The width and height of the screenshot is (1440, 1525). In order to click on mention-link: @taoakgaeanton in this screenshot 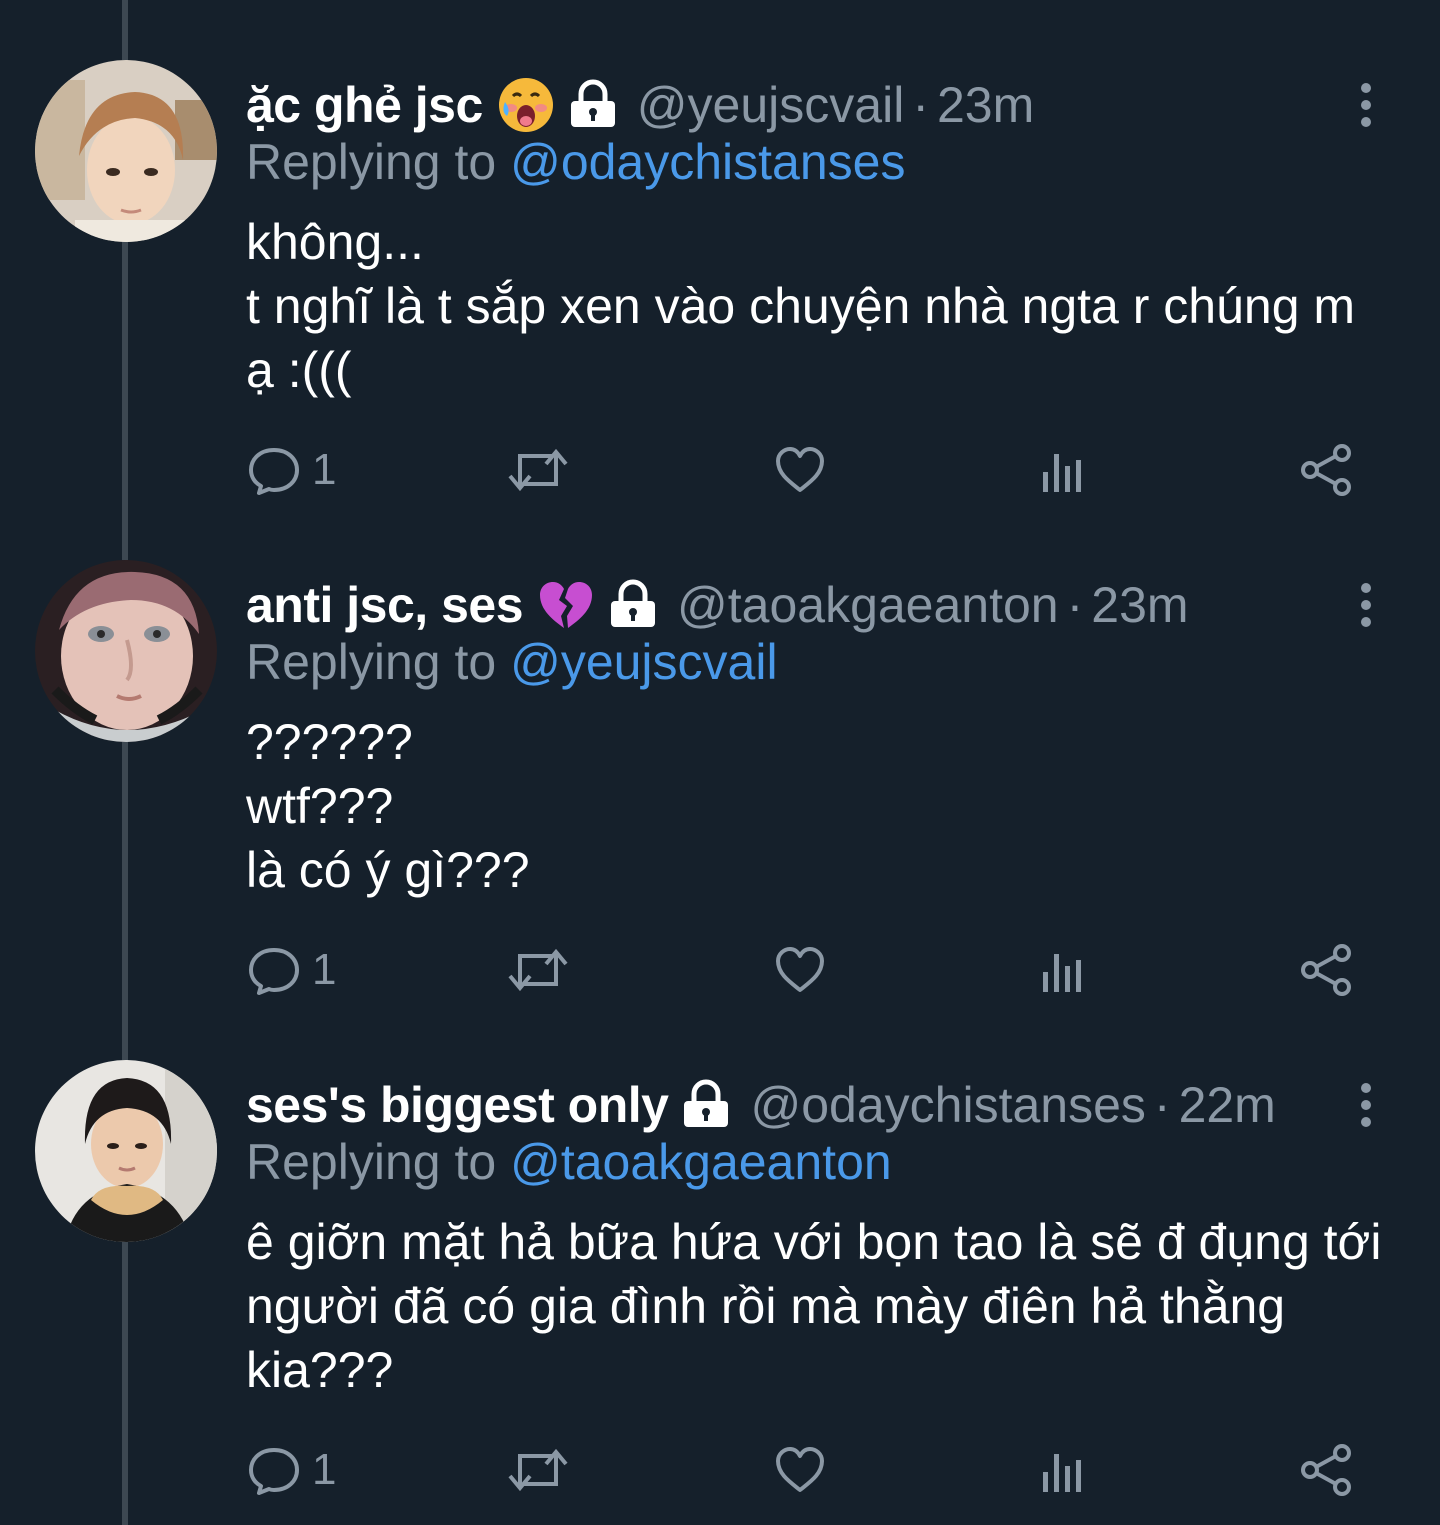, I will do `click(701, 1162)`.